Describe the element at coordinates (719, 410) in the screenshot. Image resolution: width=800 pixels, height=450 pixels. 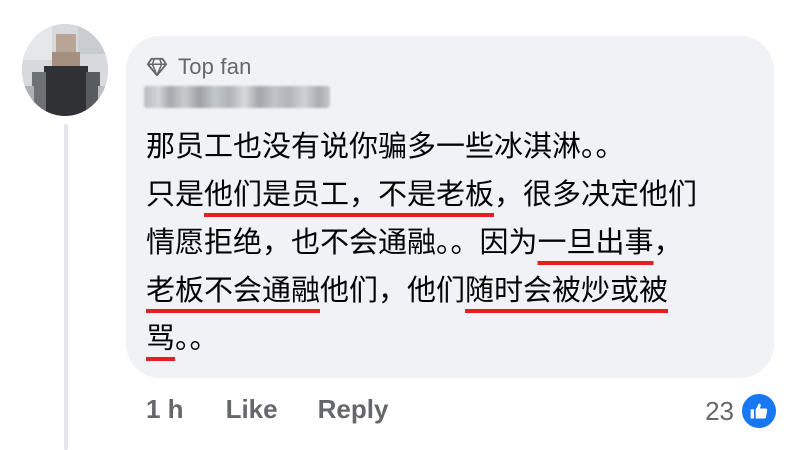
I see `reaction-count: 23` at that location.